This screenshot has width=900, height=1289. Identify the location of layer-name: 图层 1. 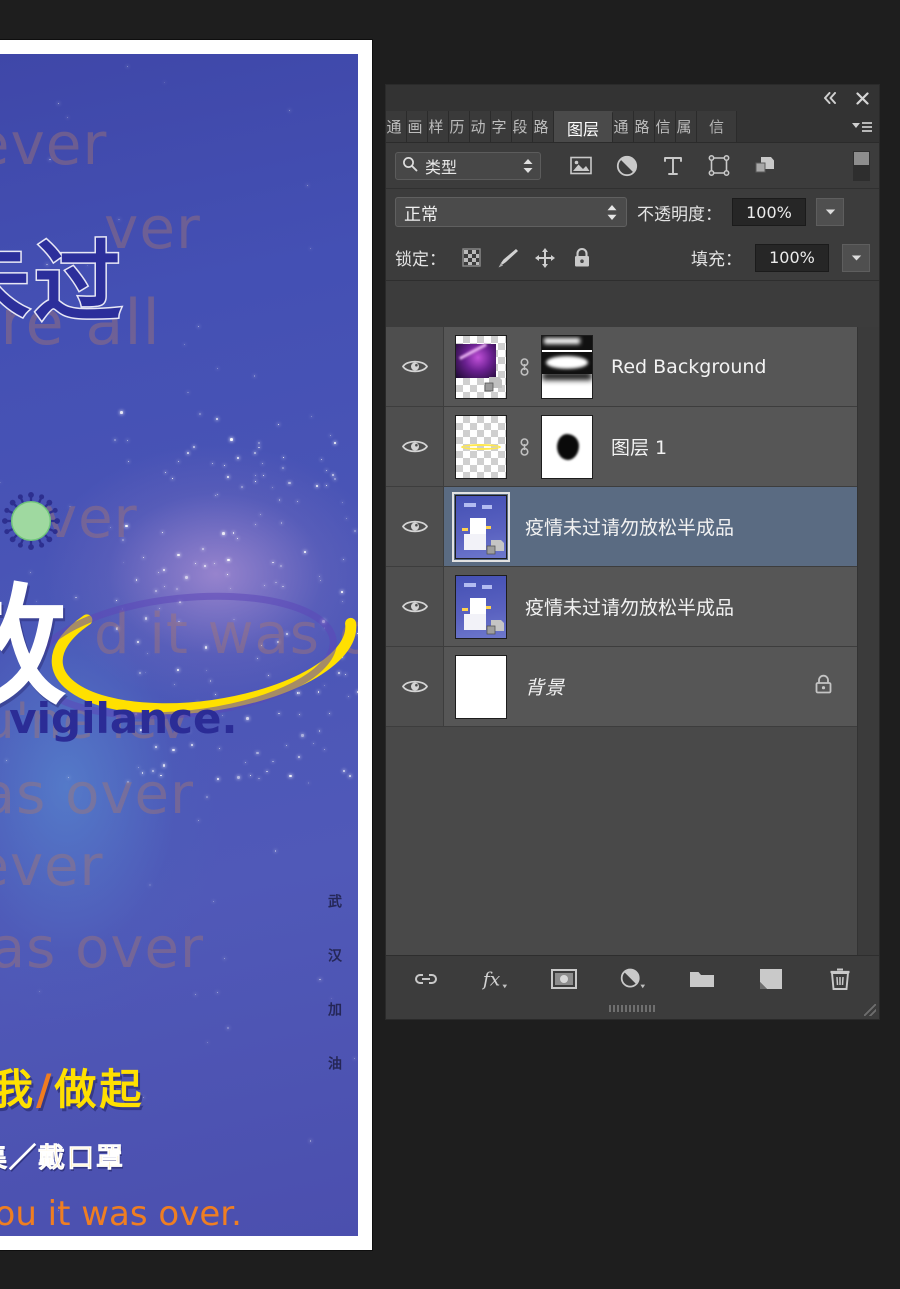
(639, 446).